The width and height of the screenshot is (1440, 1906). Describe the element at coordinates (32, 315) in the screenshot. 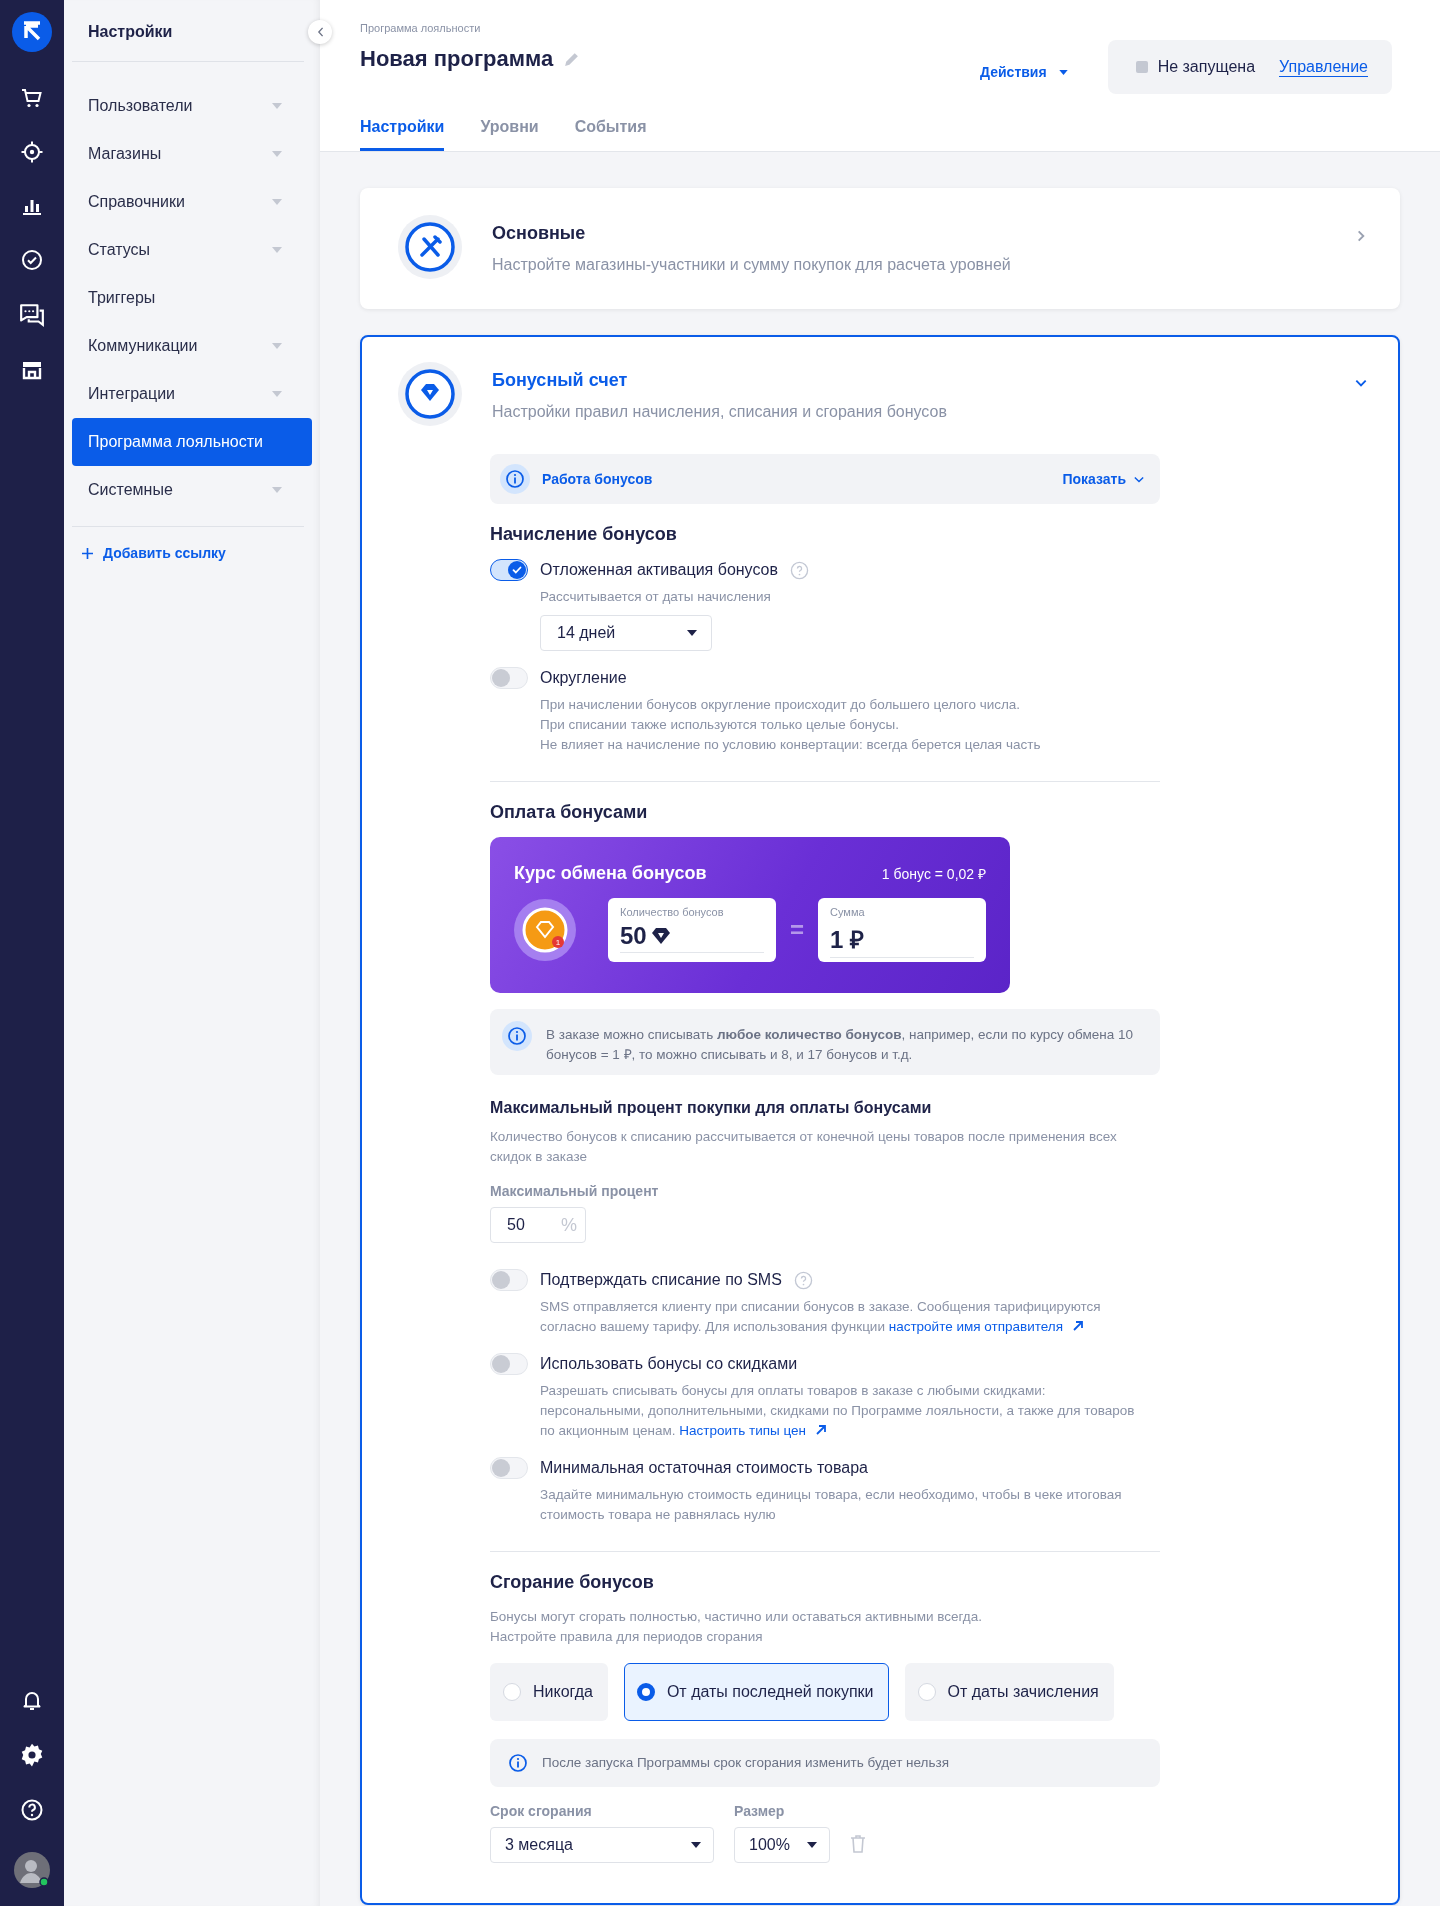

I see `chat-icon` at that location.